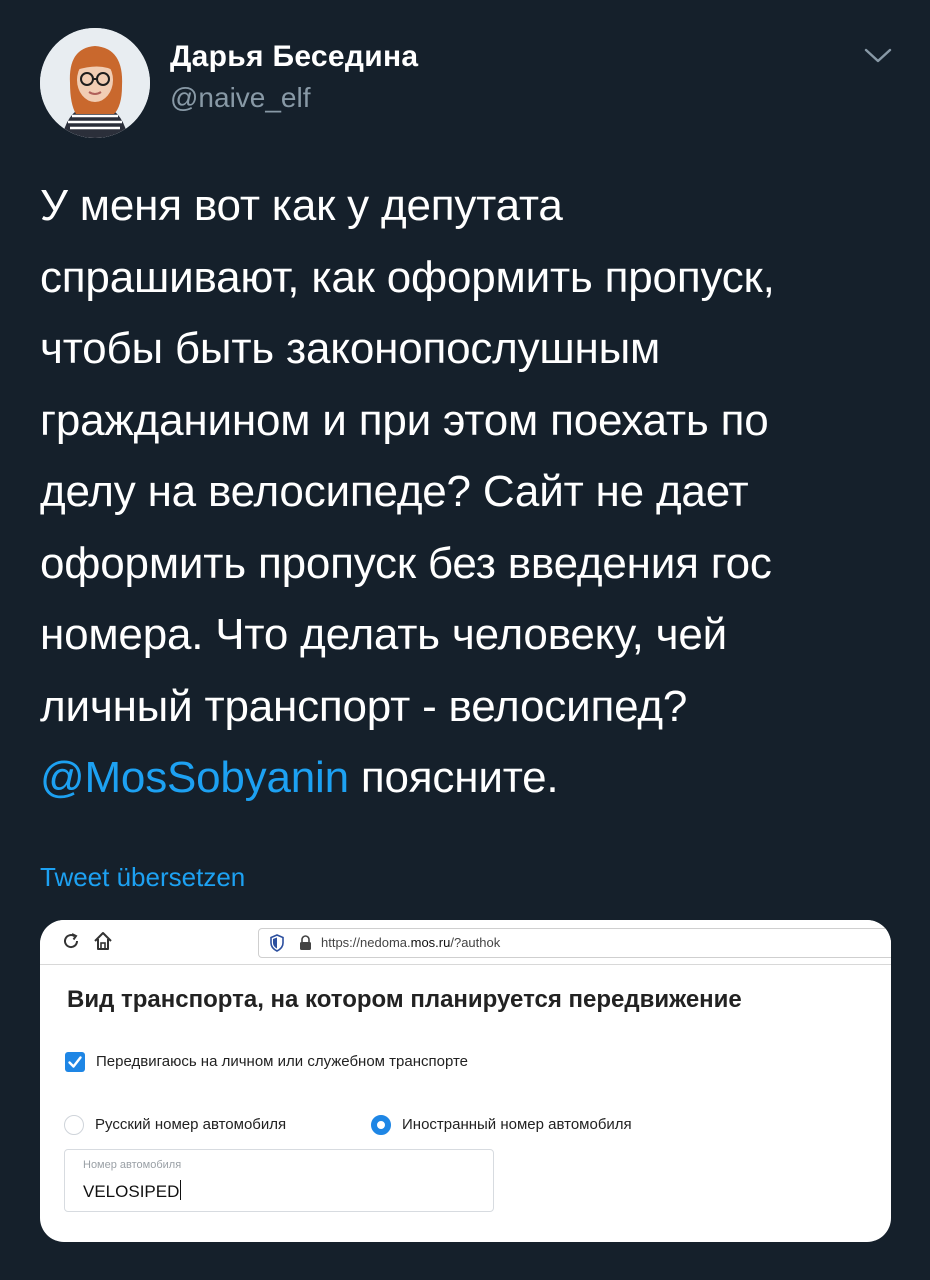 Image resolution: width=930 pixels, height=1280 pixels. What do you see at coordinates (181, 1190) in the screenshot?
I see `text-caret` at bounding box center [181, 1190].